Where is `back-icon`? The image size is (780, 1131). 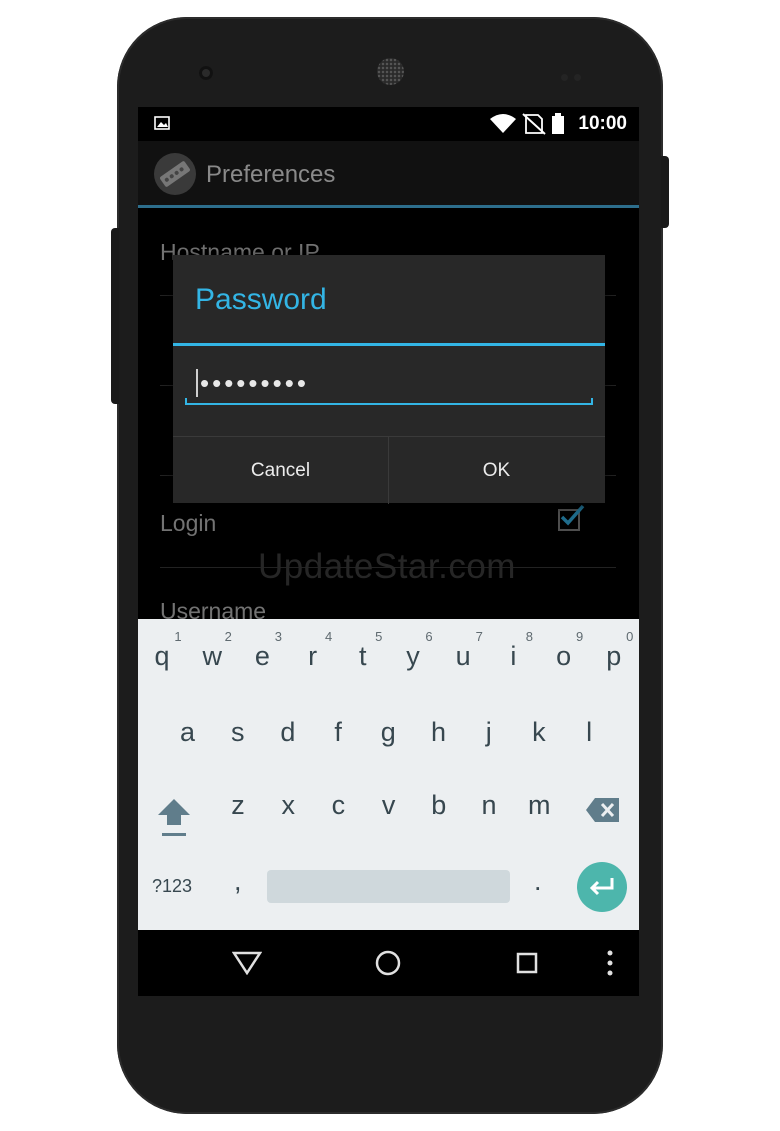 back-icon is located at coordinates (247, 963).